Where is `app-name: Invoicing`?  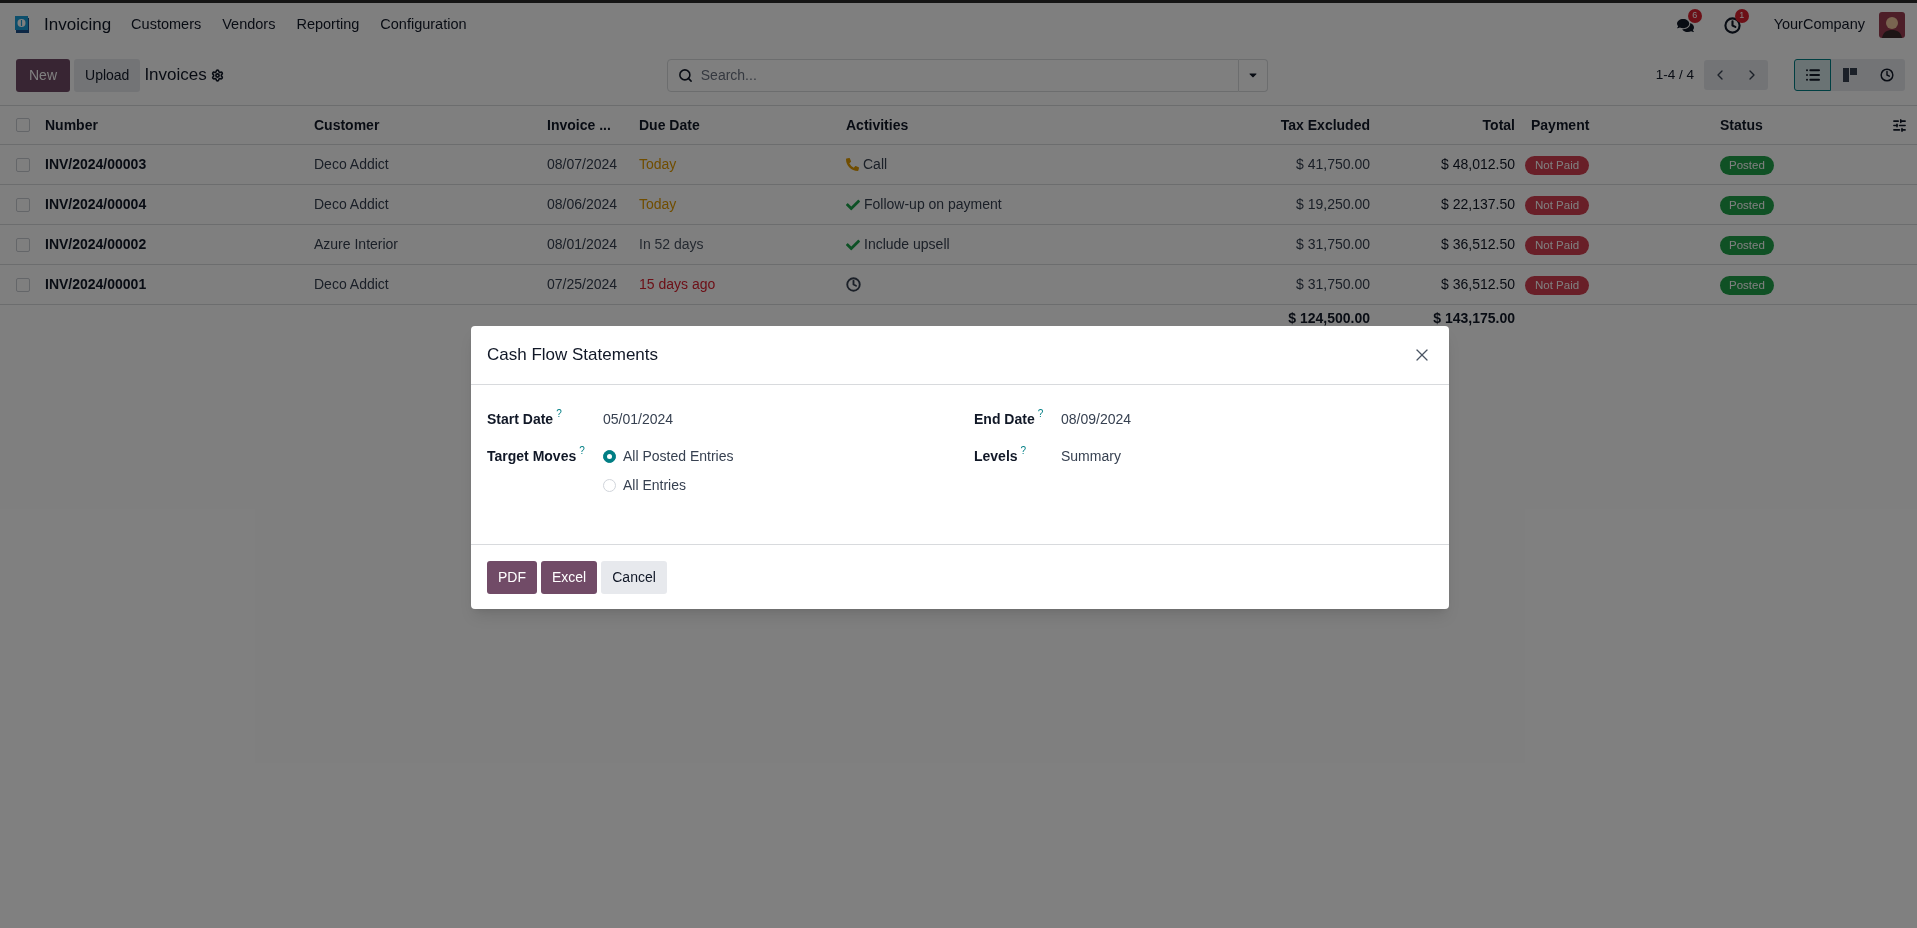 app-name: Invoicing is located at coordinates (78, 25).